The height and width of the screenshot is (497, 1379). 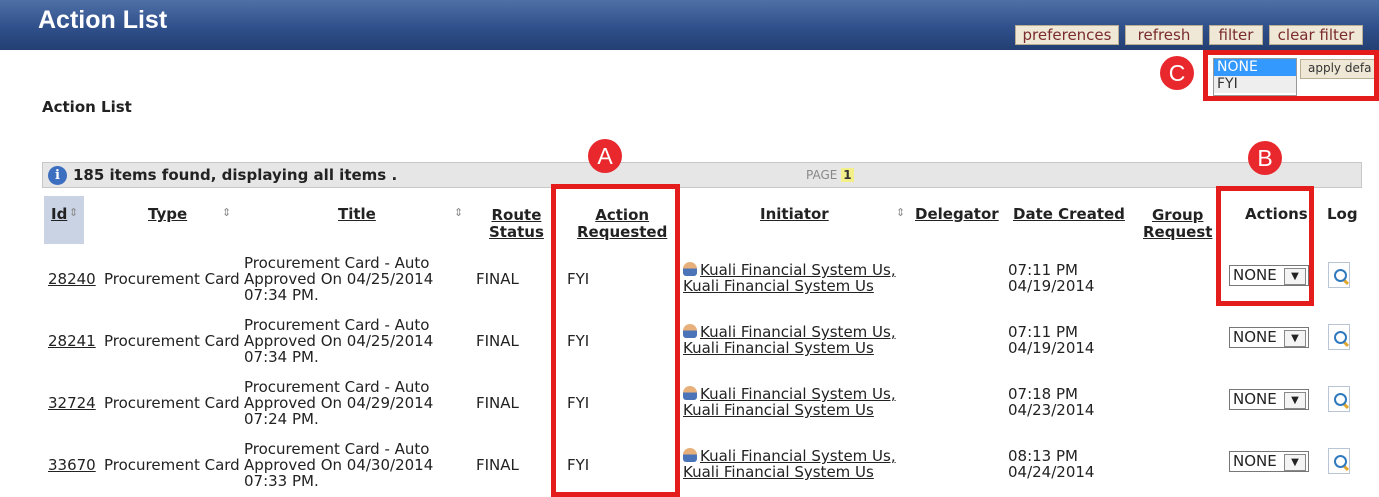 What do you see at coordinates (281, 481) in the screenshot?
I see `title-line: 07:33 PM.` at bounding box center [281, 481].